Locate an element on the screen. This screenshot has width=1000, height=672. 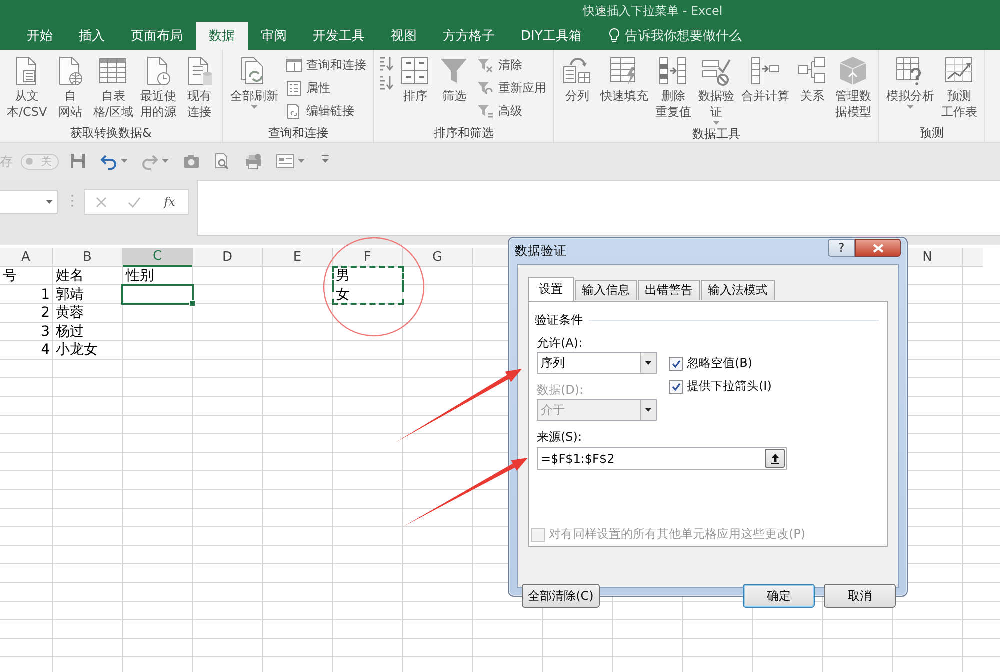
collapse-button is located at coordinates (775, 458).